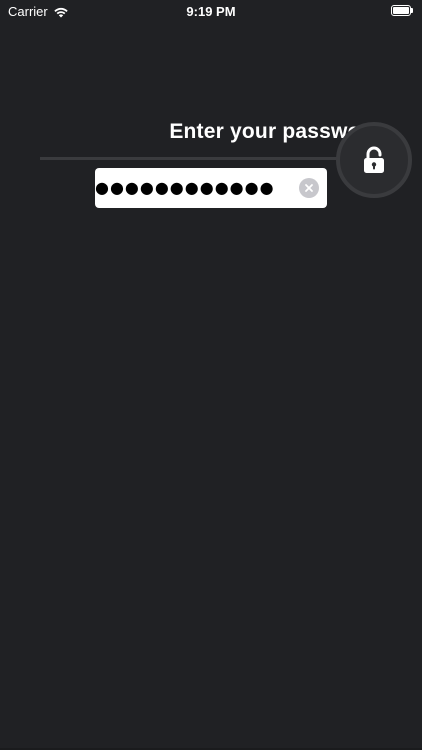 This screenshot has width=422, height=750. I want to click on battery-icon, so click(402, 10).